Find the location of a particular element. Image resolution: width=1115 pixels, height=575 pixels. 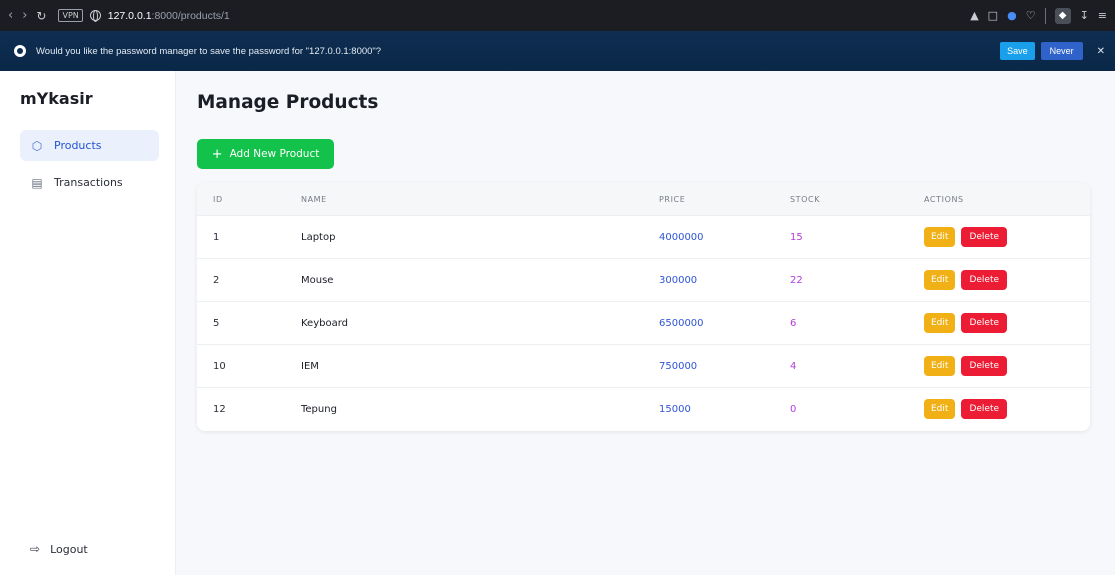

password-prompt-actions: Save Never ✕ is located at coordinates (1052, 51).